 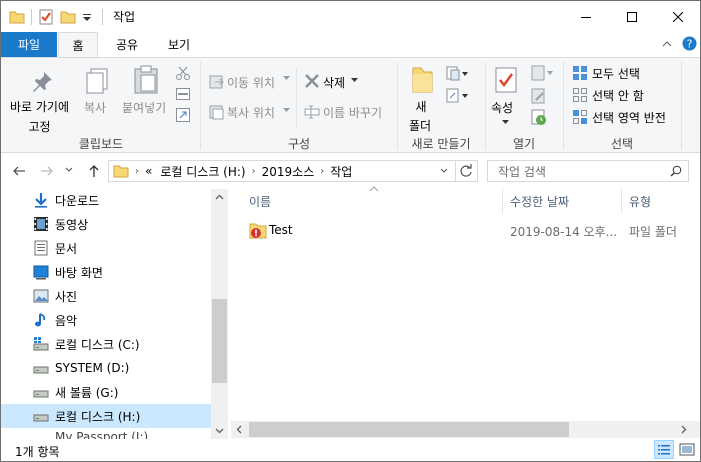 I want to click on minimize-button, so click(x=586, y=16).